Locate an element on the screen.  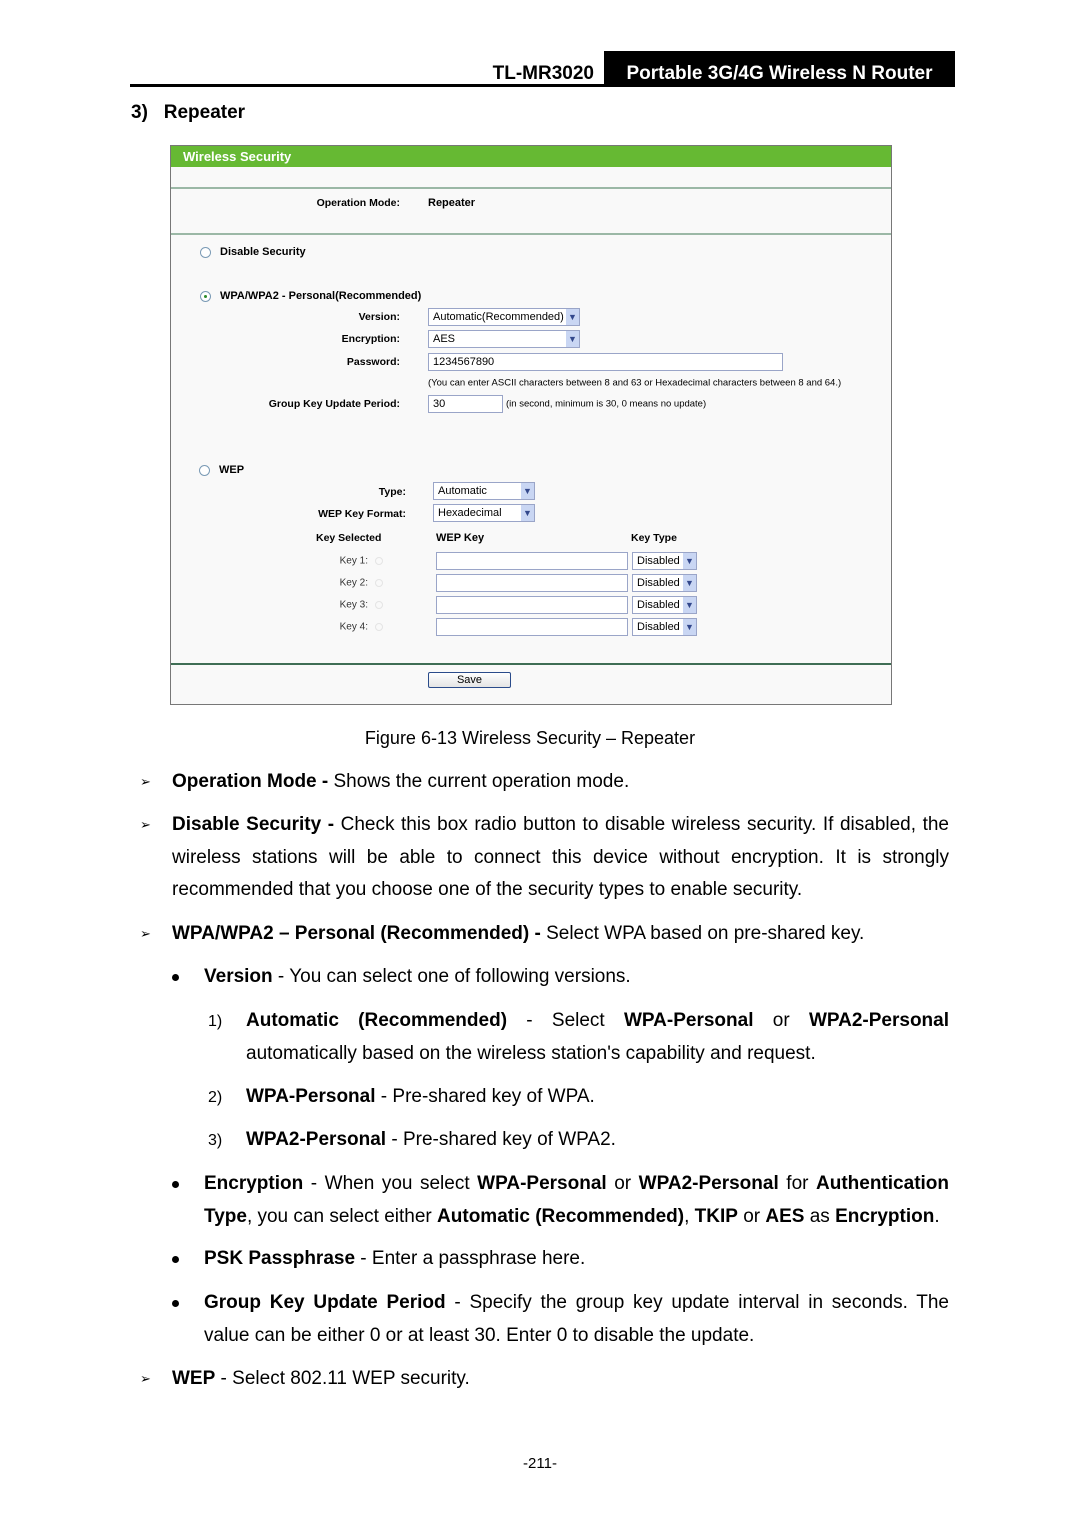
wpa-personal-radio is located at coordinates (205, 296).